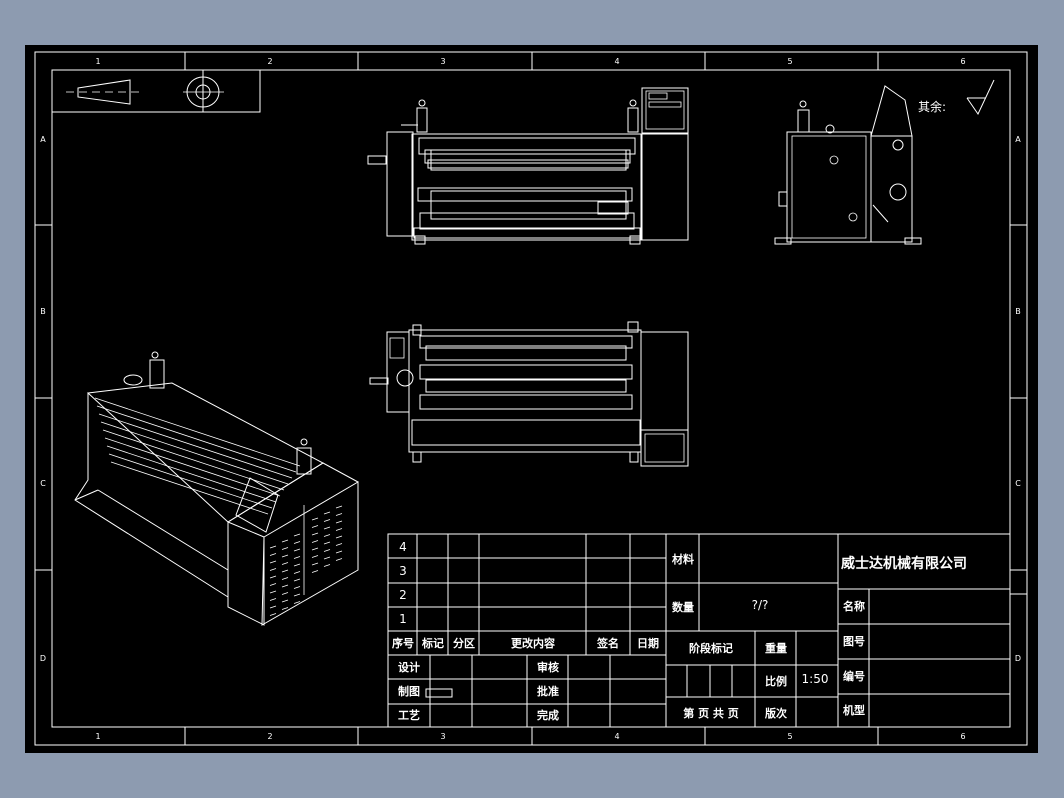  I want to click on name-label: 名称, so click(854, 606).